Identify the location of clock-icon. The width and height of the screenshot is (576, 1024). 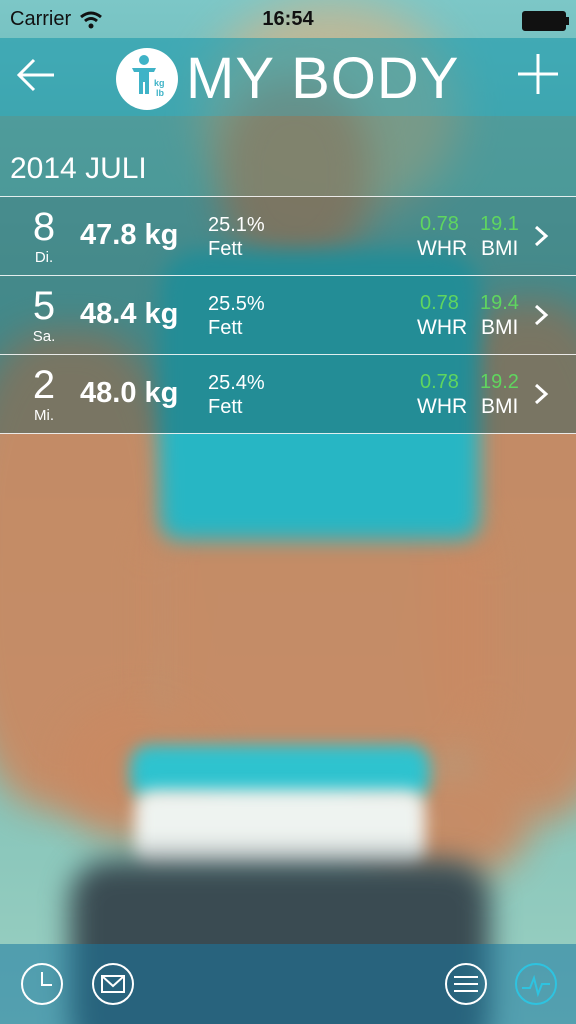
(42, 984).